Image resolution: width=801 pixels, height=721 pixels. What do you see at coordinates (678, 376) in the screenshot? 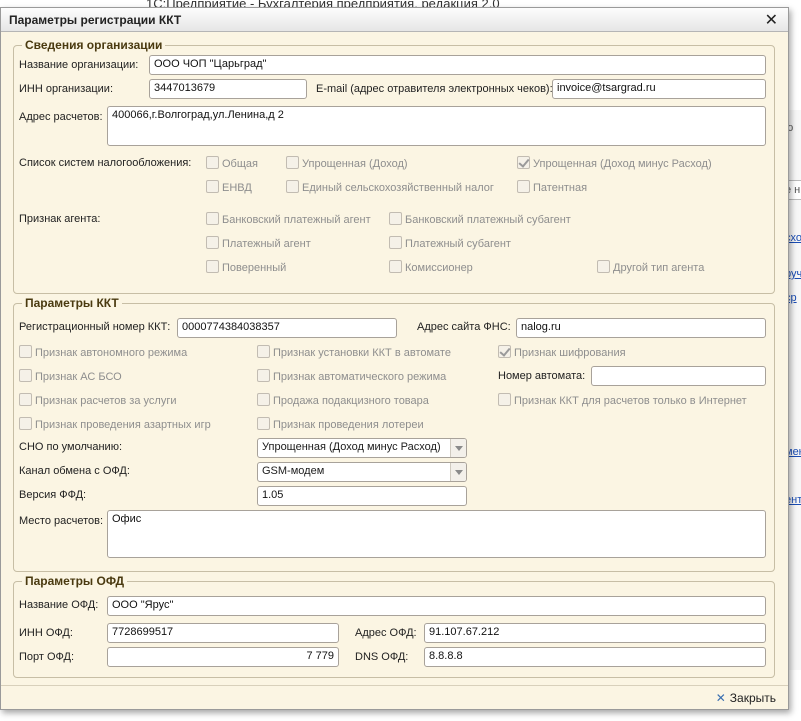
I see `machine-number-field` at bounding box center [678, 376].